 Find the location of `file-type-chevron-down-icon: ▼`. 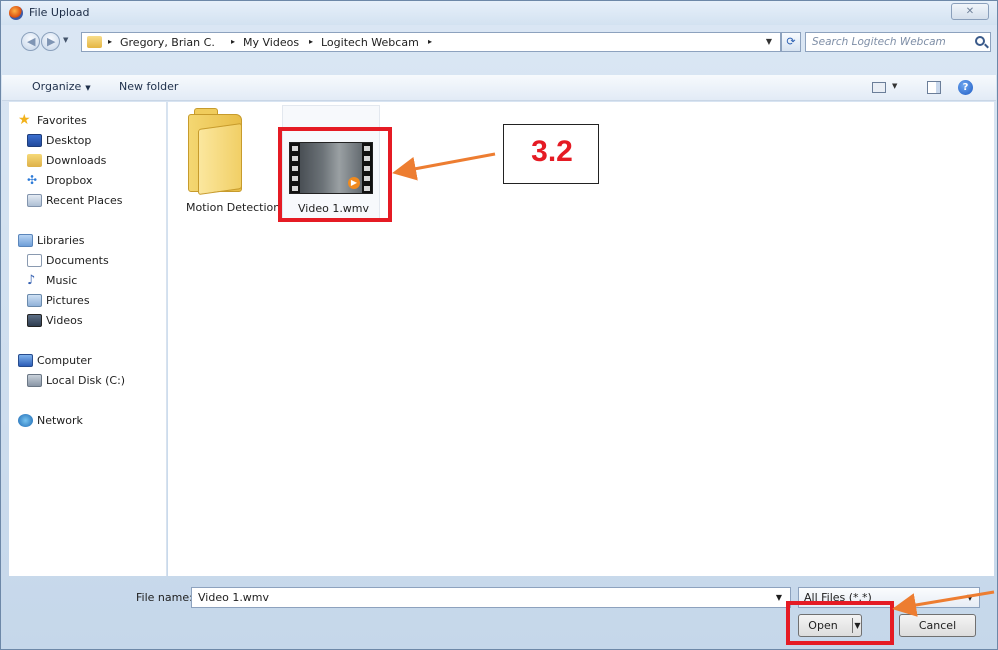

file-type-chevron-down-icon: ▼ is located at coordinates (969, 597).